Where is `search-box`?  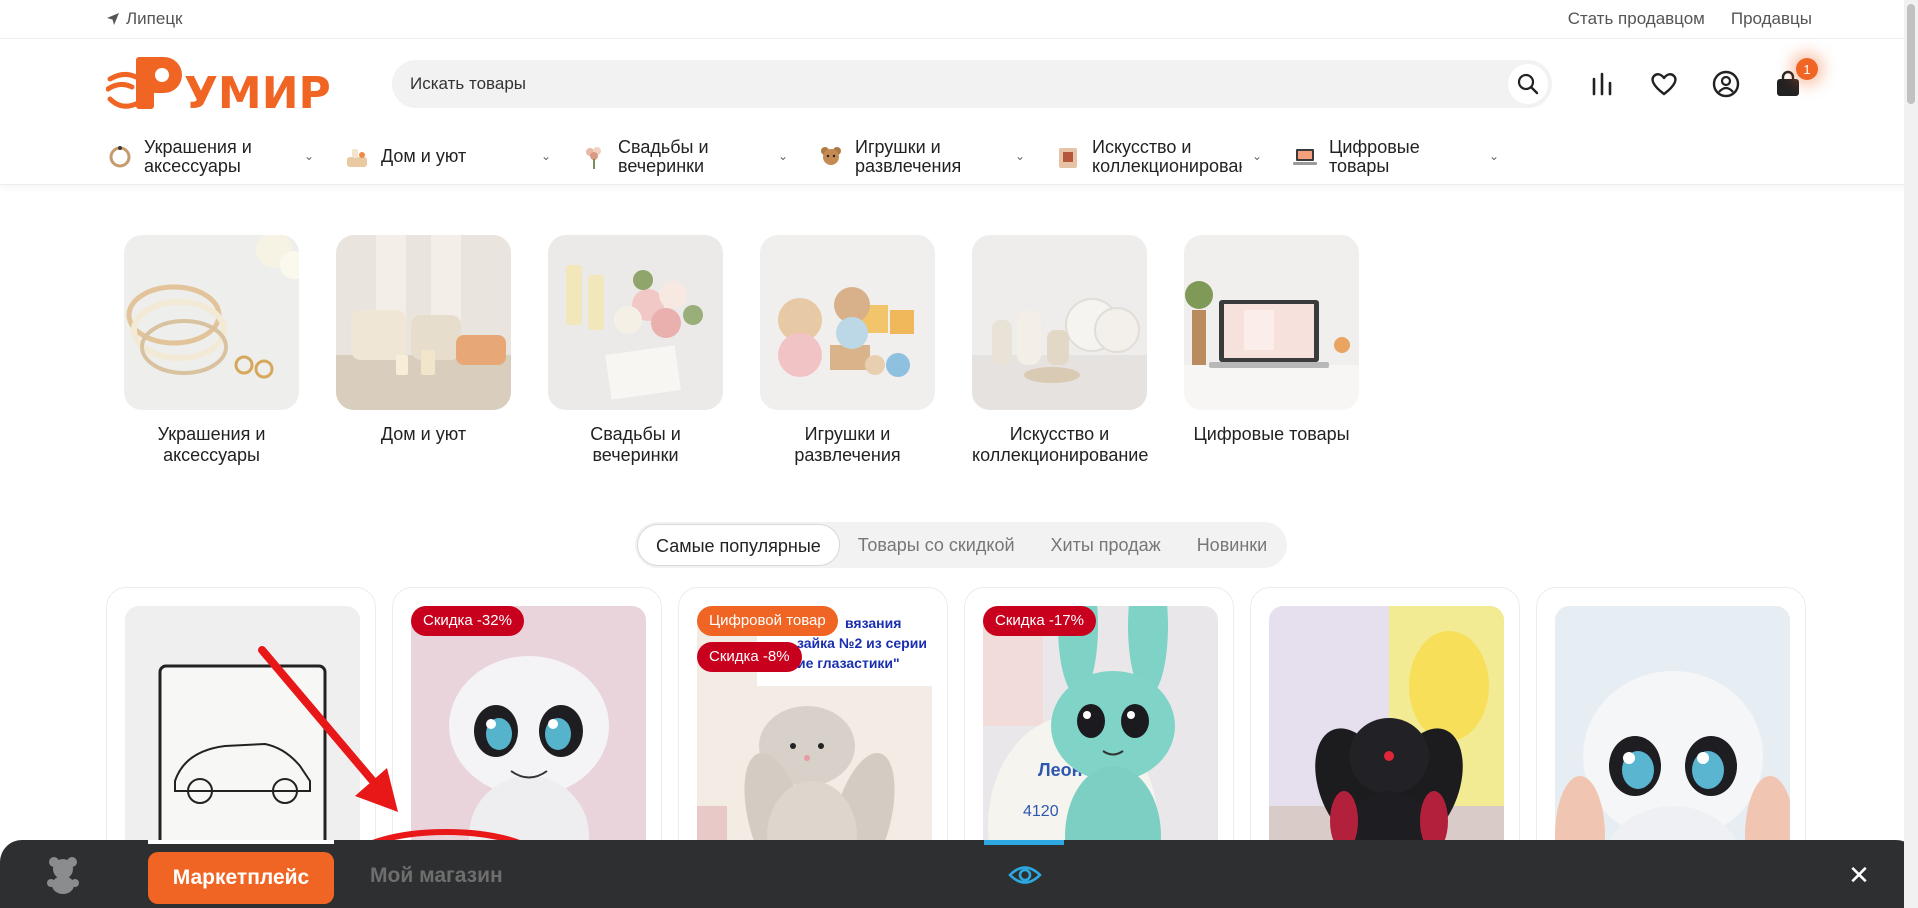 search-box is located at coordinates (972, 84).